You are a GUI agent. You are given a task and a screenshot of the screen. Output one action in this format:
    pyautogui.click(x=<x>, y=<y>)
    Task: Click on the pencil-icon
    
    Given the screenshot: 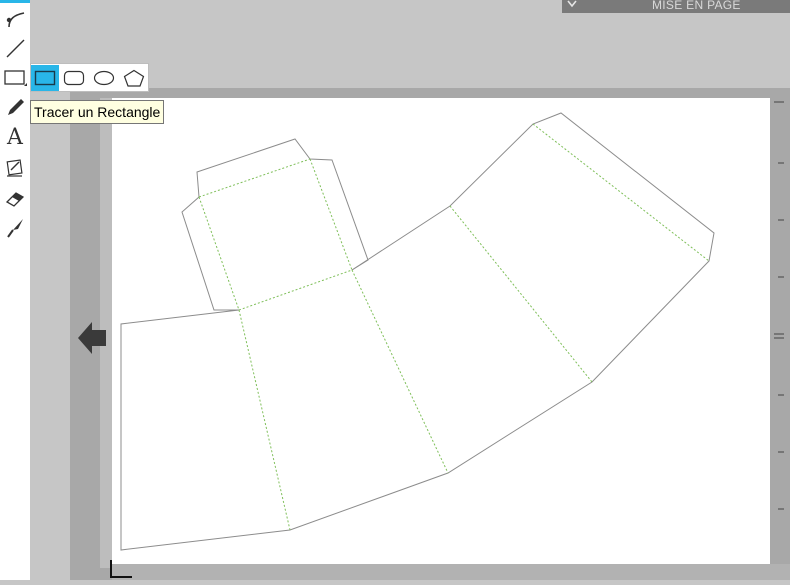 What is the action you would take?
    pyautogui.click(x=16, y=107)
    